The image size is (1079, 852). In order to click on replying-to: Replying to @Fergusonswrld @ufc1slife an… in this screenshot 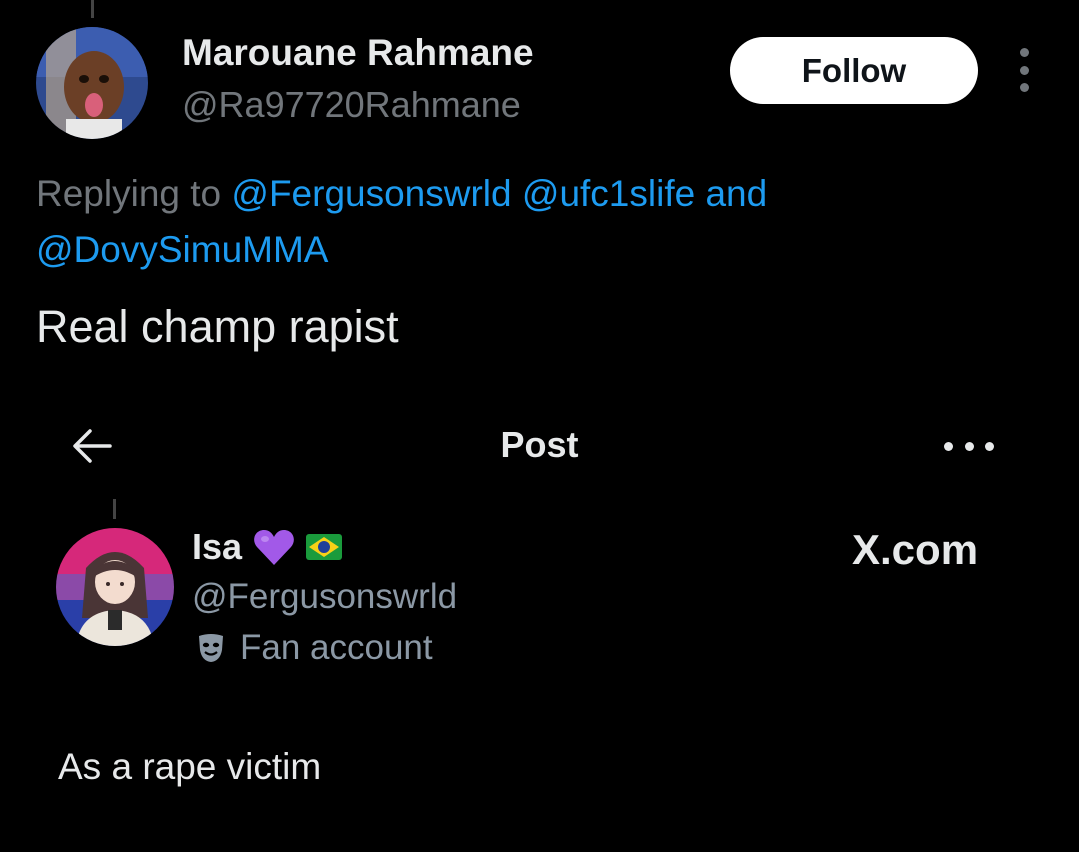, I will do `click(526, 222)`.